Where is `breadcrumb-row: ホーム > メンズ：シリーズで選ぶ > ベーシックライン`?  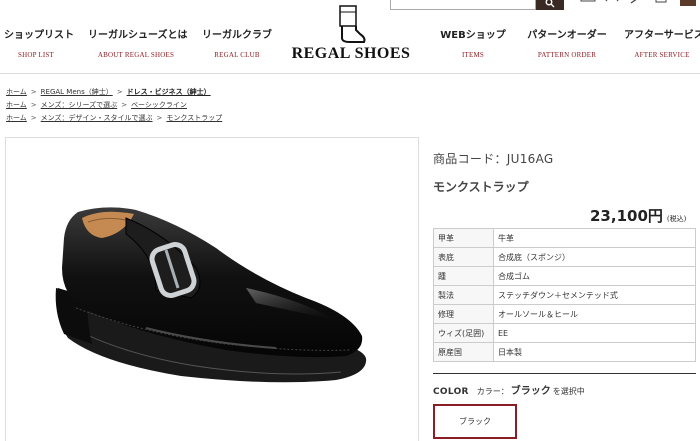
breadcrumb-row: ホーム > メンズ：シリーズで選ぶ > ベーシックライン is located at coordinates (114, 105).